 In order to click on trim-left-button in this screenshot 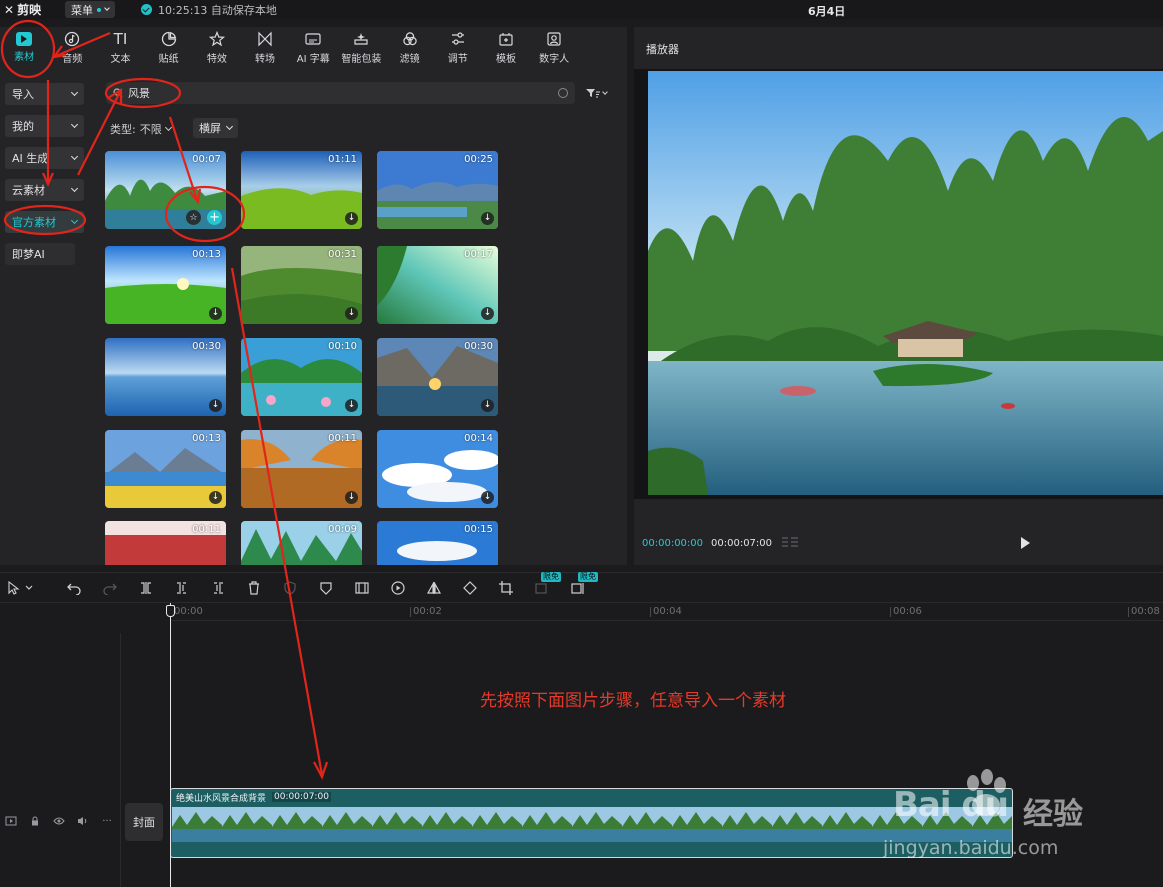, I will do `click(182, 588)`.